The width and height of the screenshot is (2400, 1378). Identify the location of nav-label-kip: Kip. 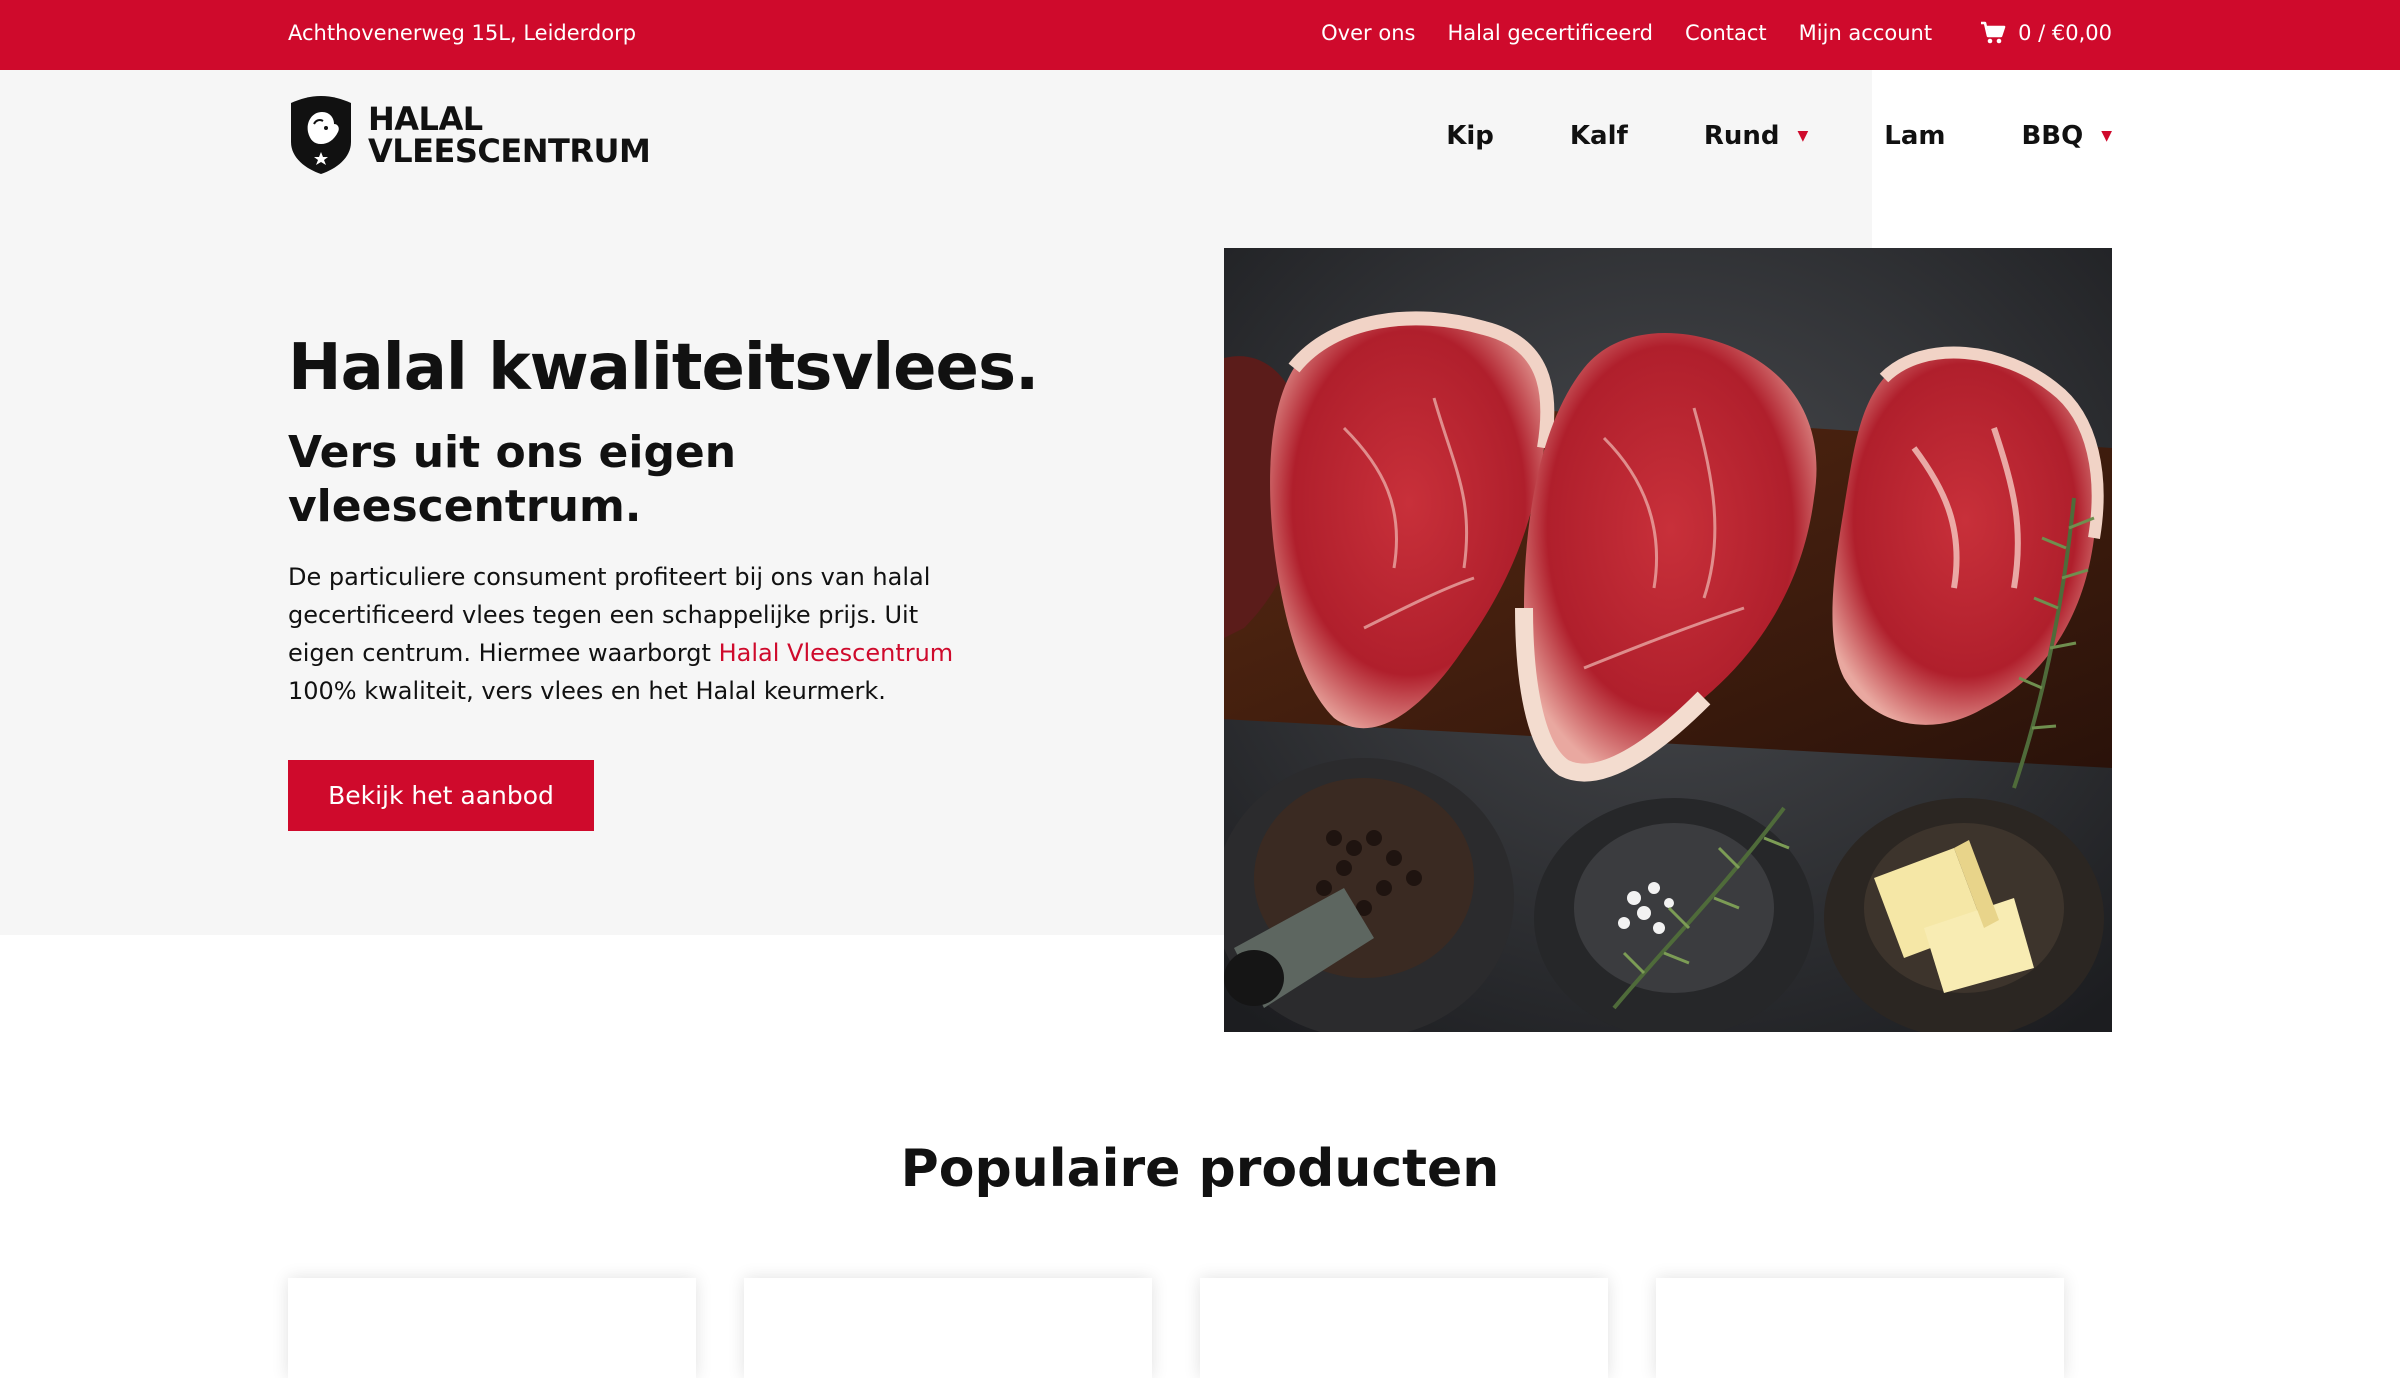
(1470, 136).